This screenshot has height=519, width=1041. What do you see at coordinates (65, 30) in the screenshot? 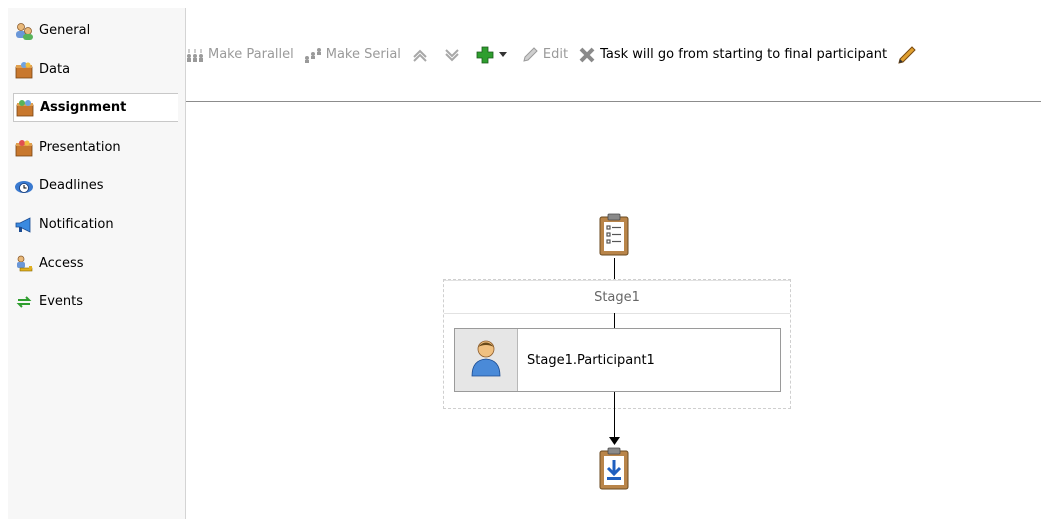
I see `sidebar-item-label: General` at bounding box center [65, 30].